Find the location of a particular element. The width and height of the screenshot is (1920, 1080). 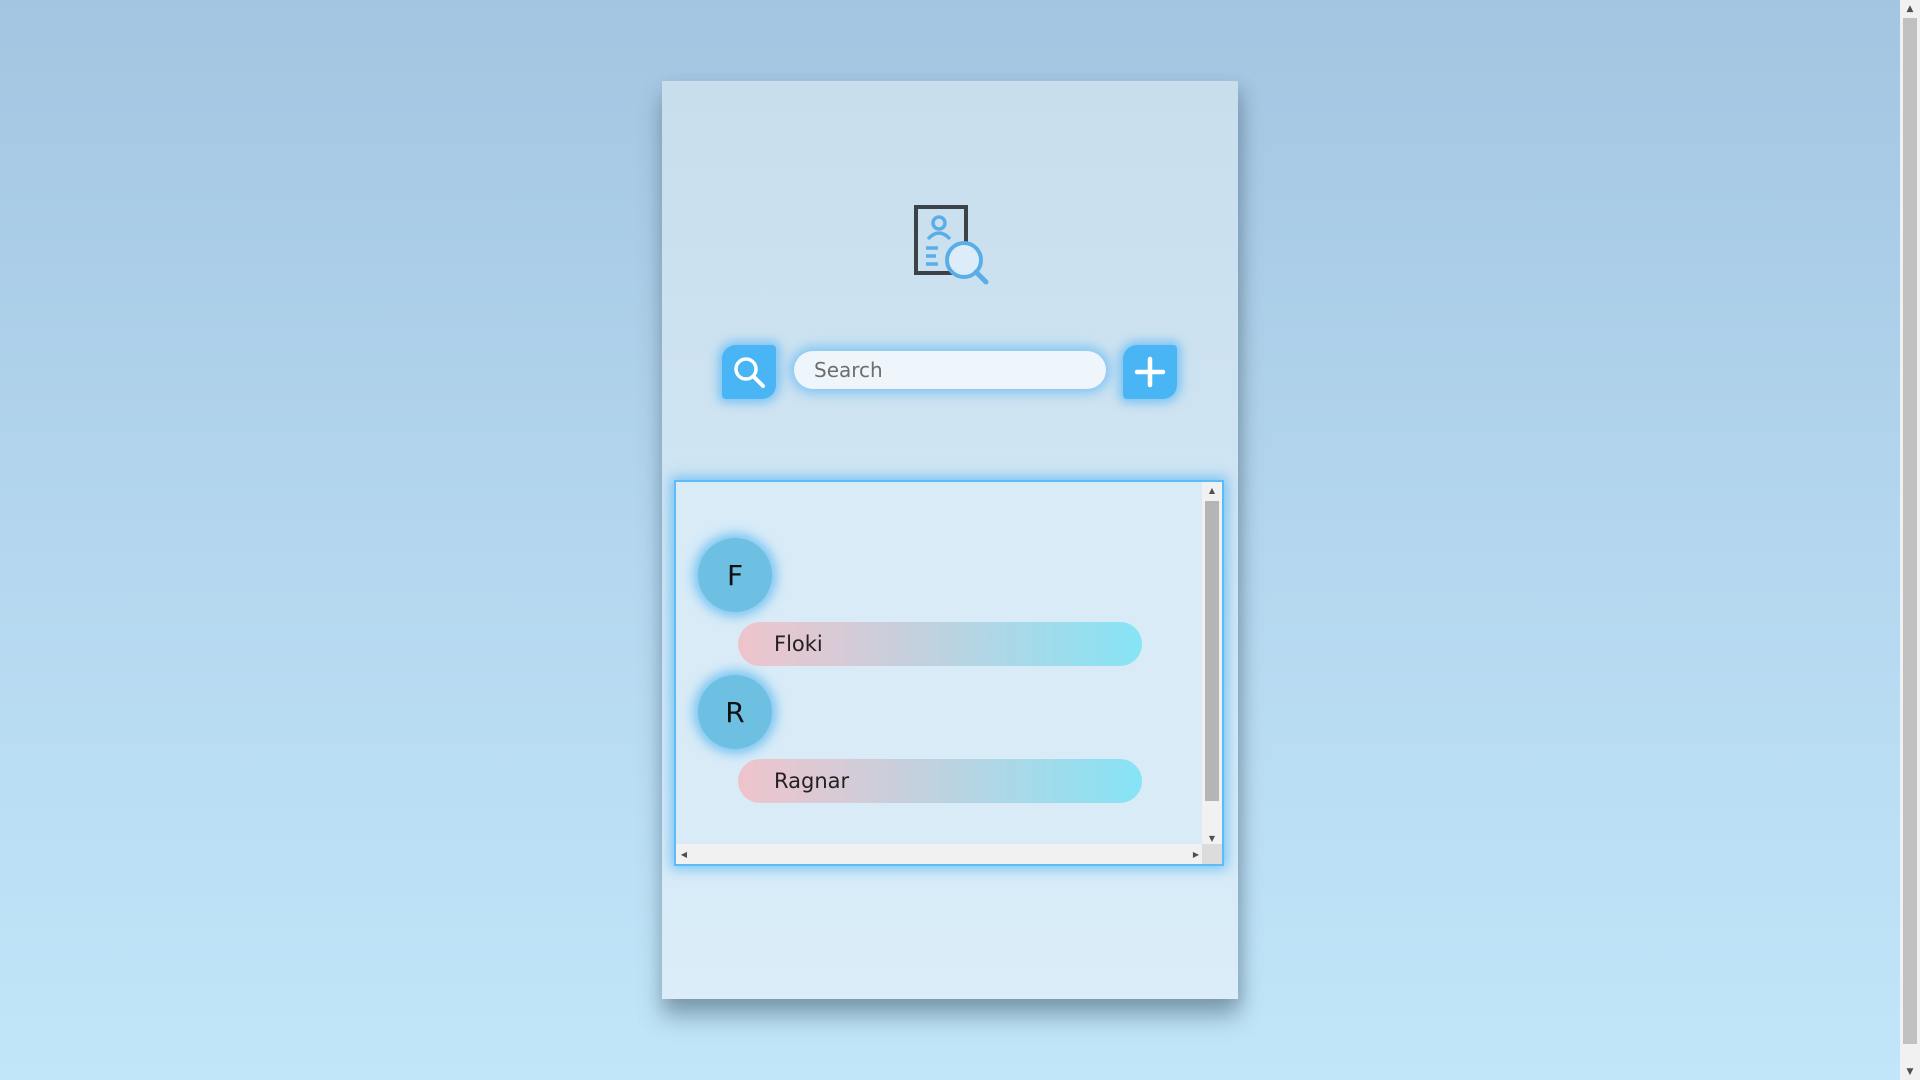

list-scroll-left-arrow: ◀ is located at coordinates (684, 854).